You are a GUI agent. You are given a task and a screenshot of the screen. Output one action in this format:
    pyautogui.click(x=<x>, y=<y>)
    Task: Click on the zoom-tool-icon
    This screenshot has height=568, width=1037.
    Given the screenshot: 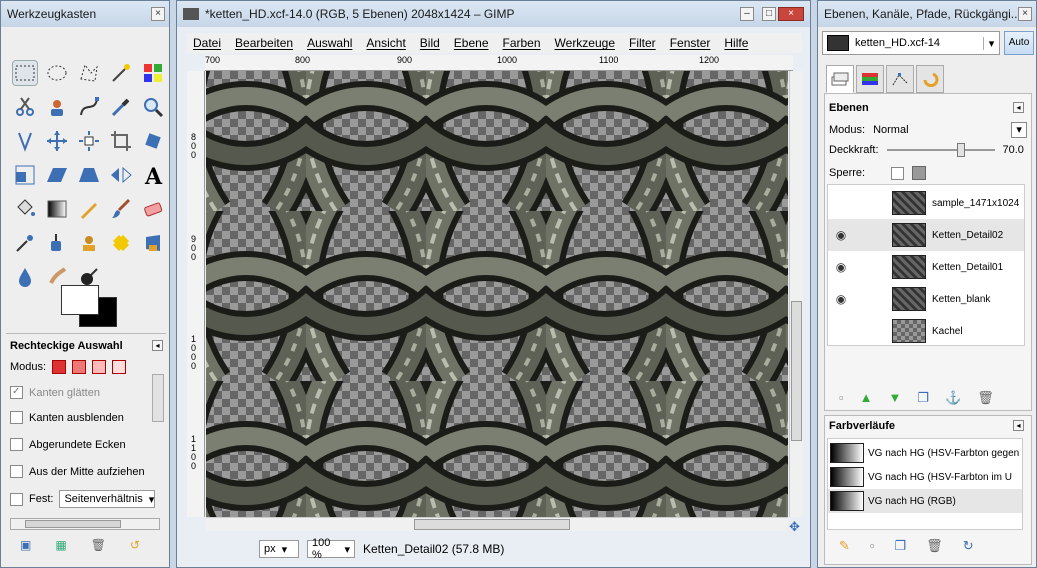 What is the action you would take?
    pyautogui.click(x=153, y=107)
    